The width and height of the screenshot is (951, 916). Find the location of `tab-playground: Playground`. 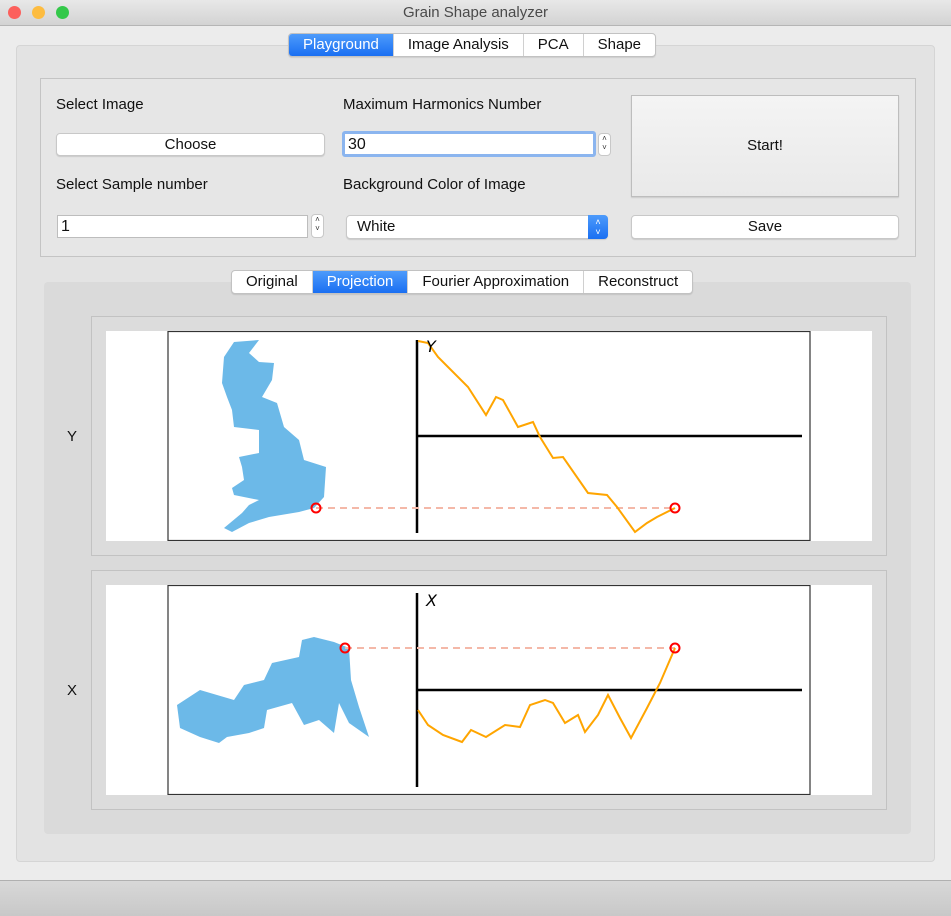

tab-playground: Playground is located at coordinates (341, 45).